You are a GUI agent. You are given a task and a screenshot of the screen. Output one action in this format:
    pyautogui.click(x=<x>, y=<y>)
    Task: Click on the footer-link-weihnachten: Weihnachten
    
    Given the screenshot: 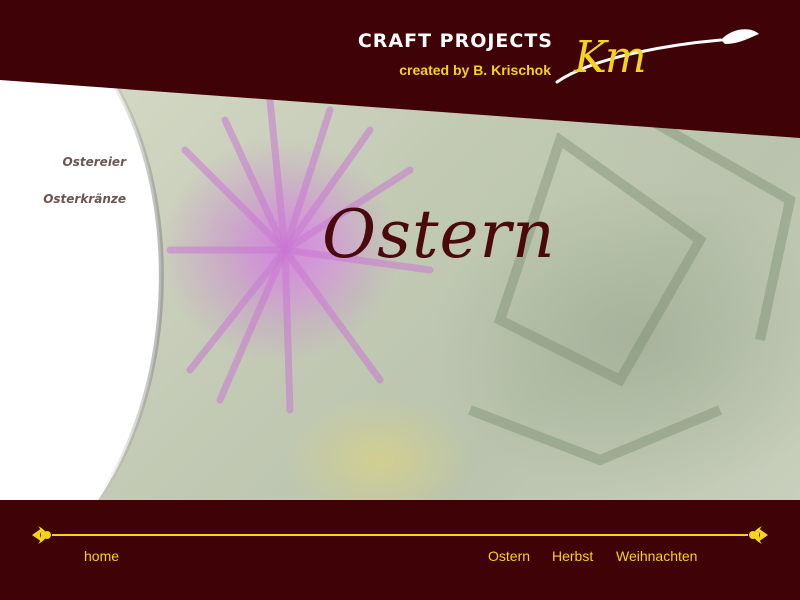 What is the action you would take?
    pyautogui.click(x=656, y=556)
    